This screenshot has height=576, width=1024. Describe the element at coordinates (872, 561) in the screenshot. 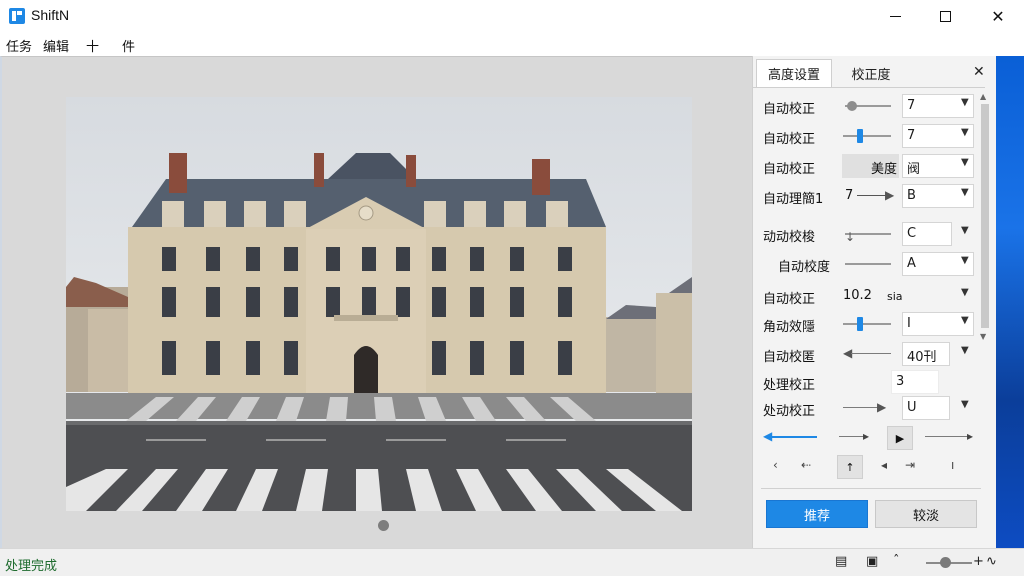

I see `save-icon: ▣` at that location.